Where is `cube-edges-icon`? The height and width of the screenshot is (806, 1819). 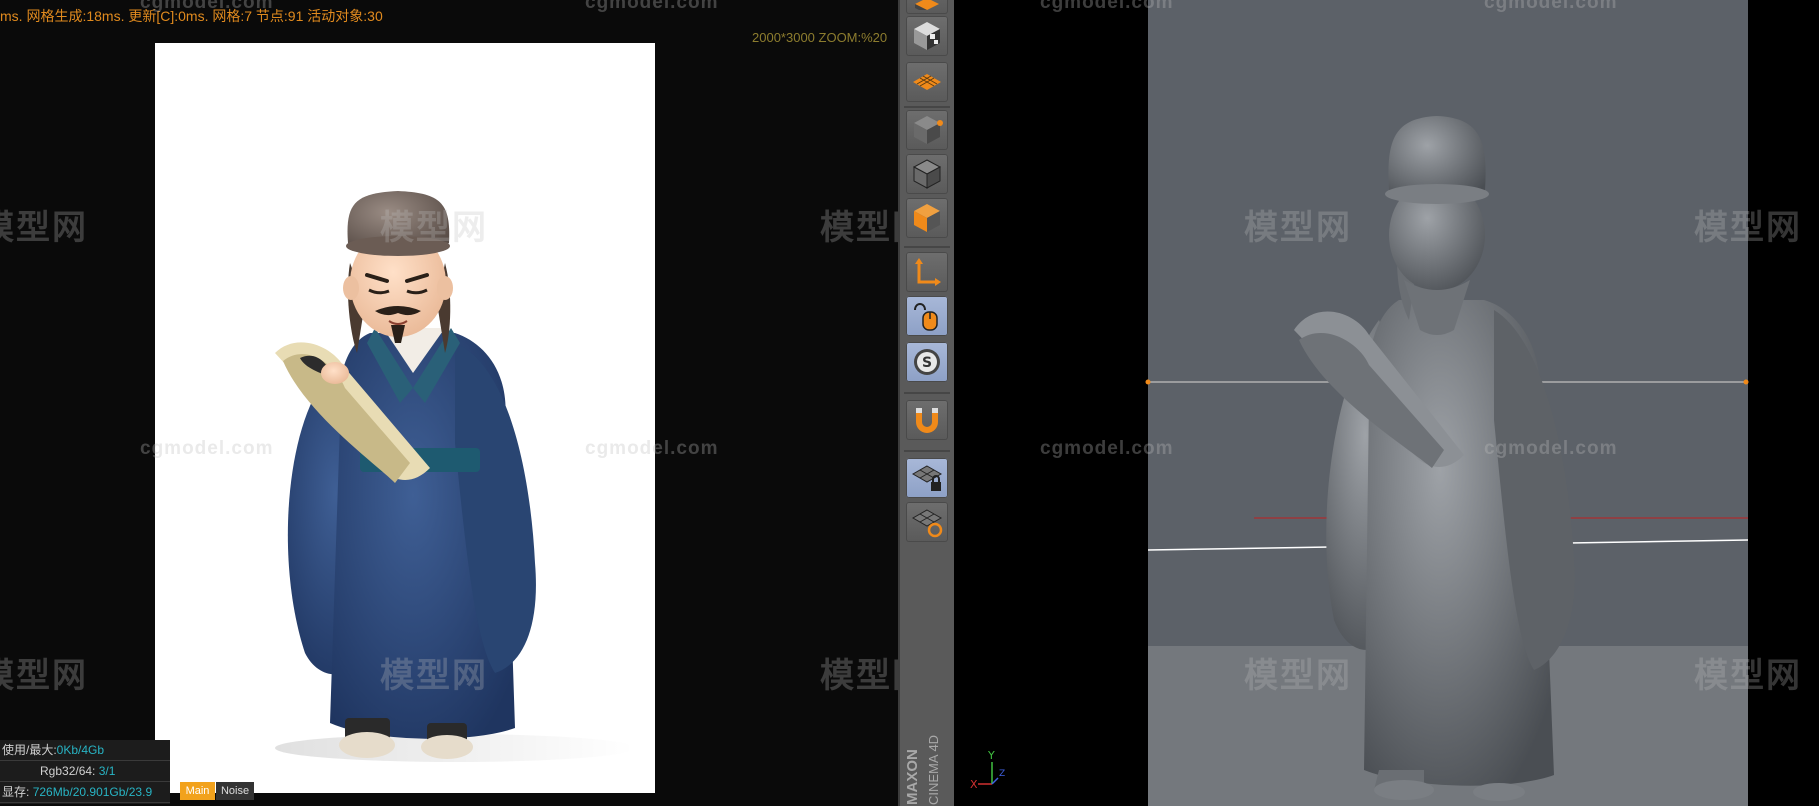 cube-edges-icon is located at coordinates (927, 174).